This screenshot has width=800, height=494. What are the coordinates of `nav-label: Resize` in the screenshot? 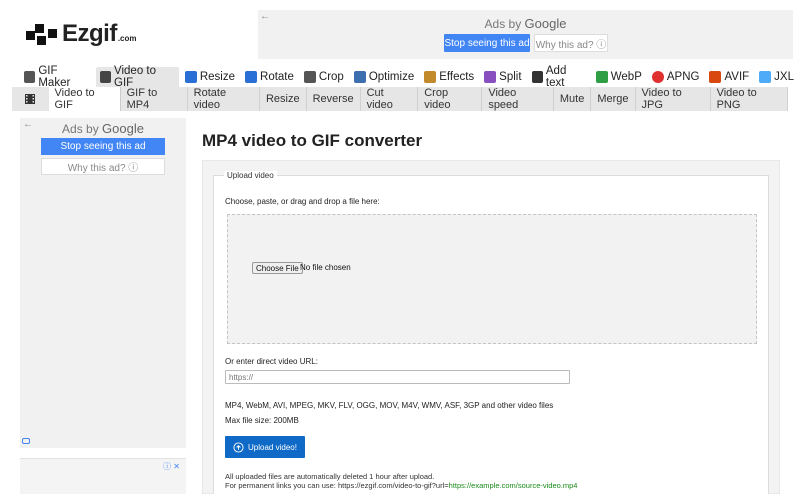 It's located at (217, 77).